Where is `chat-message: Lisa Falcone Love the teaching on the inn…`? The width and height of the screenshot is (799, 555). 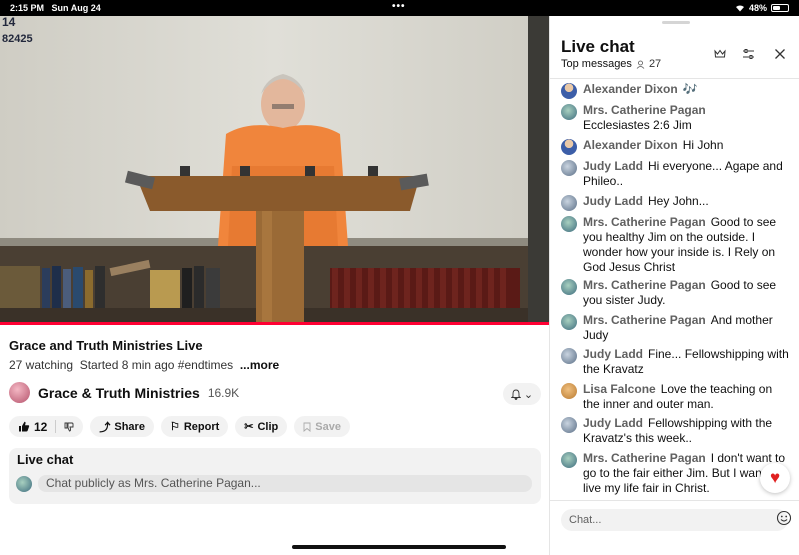
chat-message: Lisa Falcone Love the teaching on the inn… is located at coordinates (676, 397).